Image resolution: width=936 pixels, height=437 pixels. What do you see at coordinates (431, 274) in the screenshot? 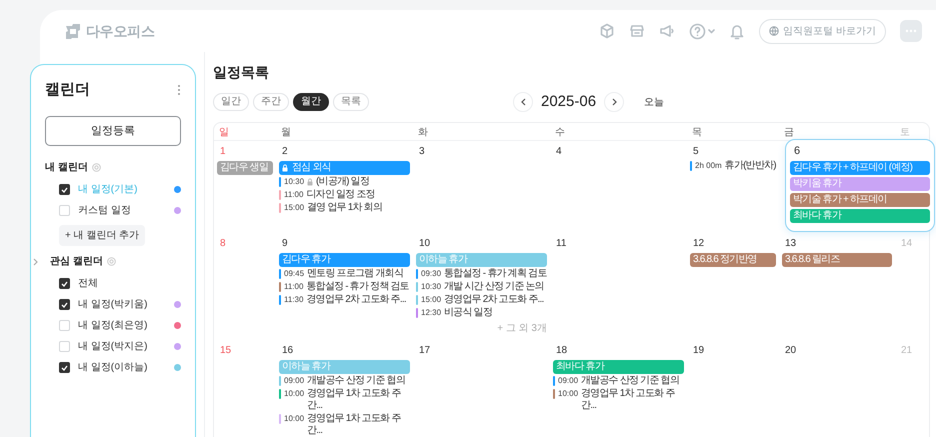
I see `event-time: 09:30` at bounding box center [431, 274].